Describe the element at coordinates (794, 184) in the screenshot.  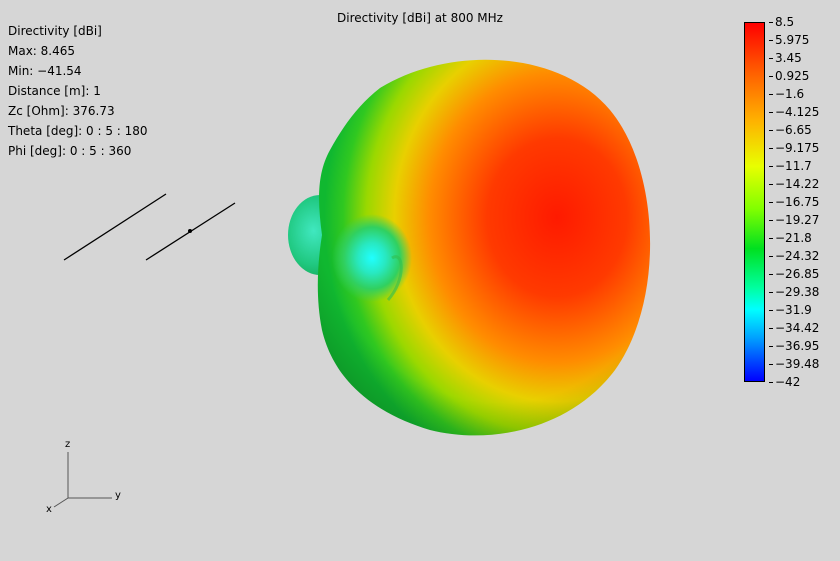
I see `colorbar-tick-label: −14.22` at that location.